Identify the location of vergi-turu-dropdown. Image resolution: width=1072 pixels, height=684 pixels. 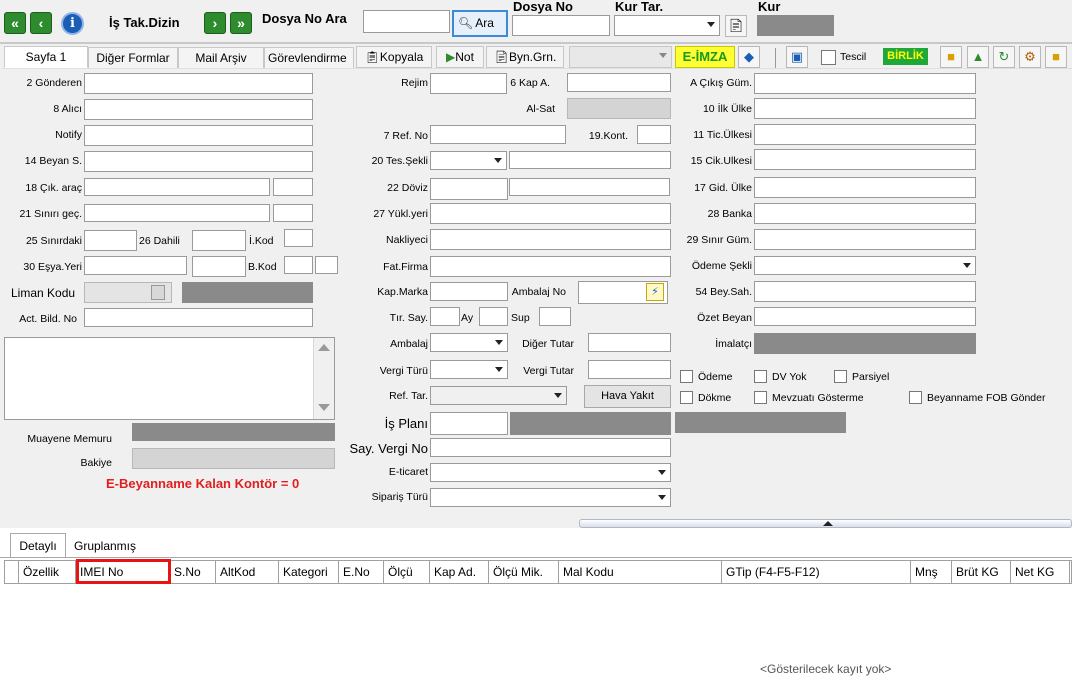
(469, 369).